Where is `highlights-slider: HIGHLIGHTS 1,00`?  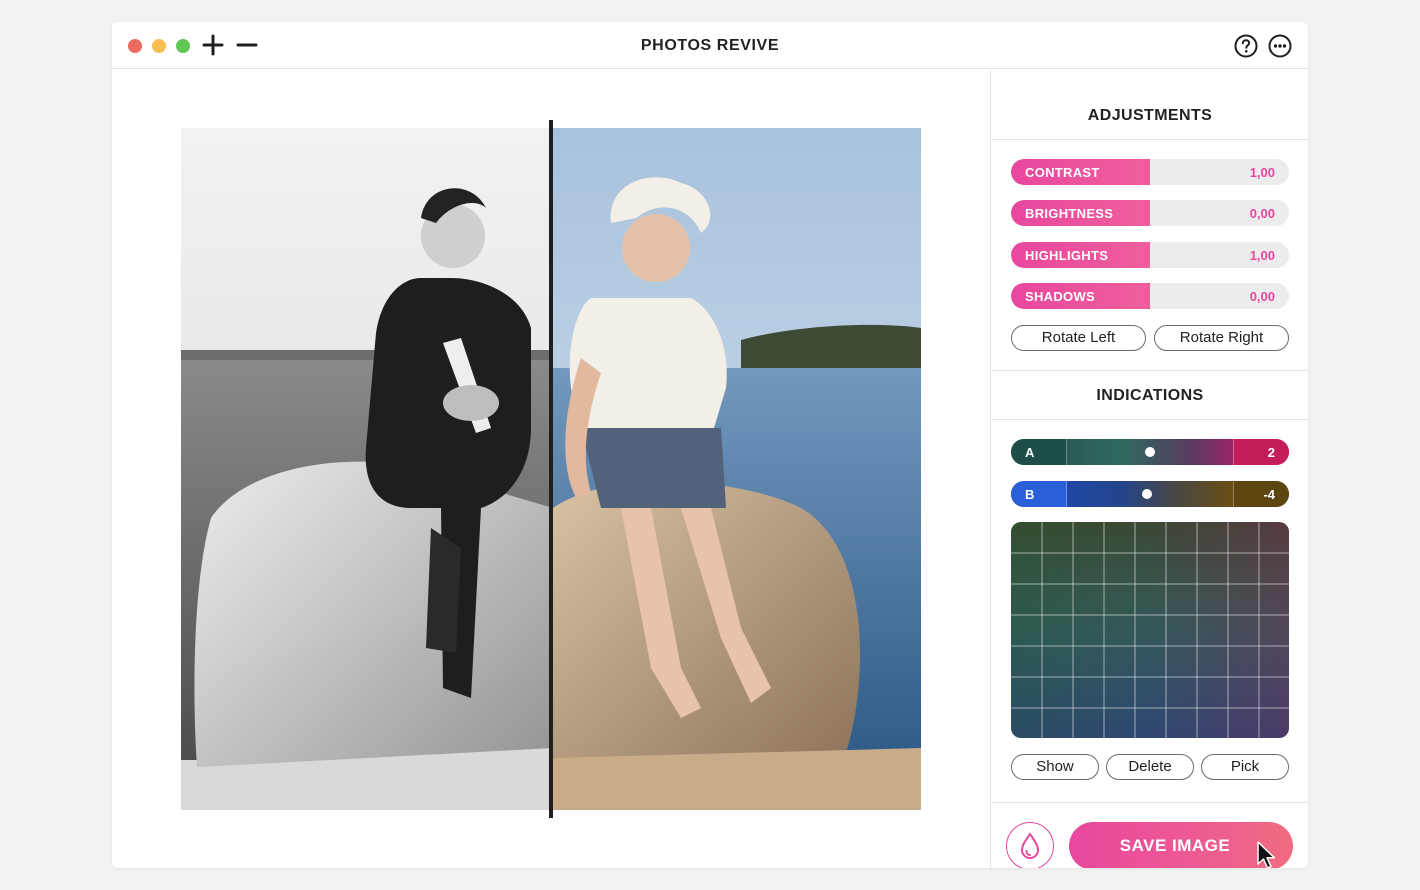
highlights-slider: HIGHLIGHTS 1,00 is located at coordinates (1150, 255).